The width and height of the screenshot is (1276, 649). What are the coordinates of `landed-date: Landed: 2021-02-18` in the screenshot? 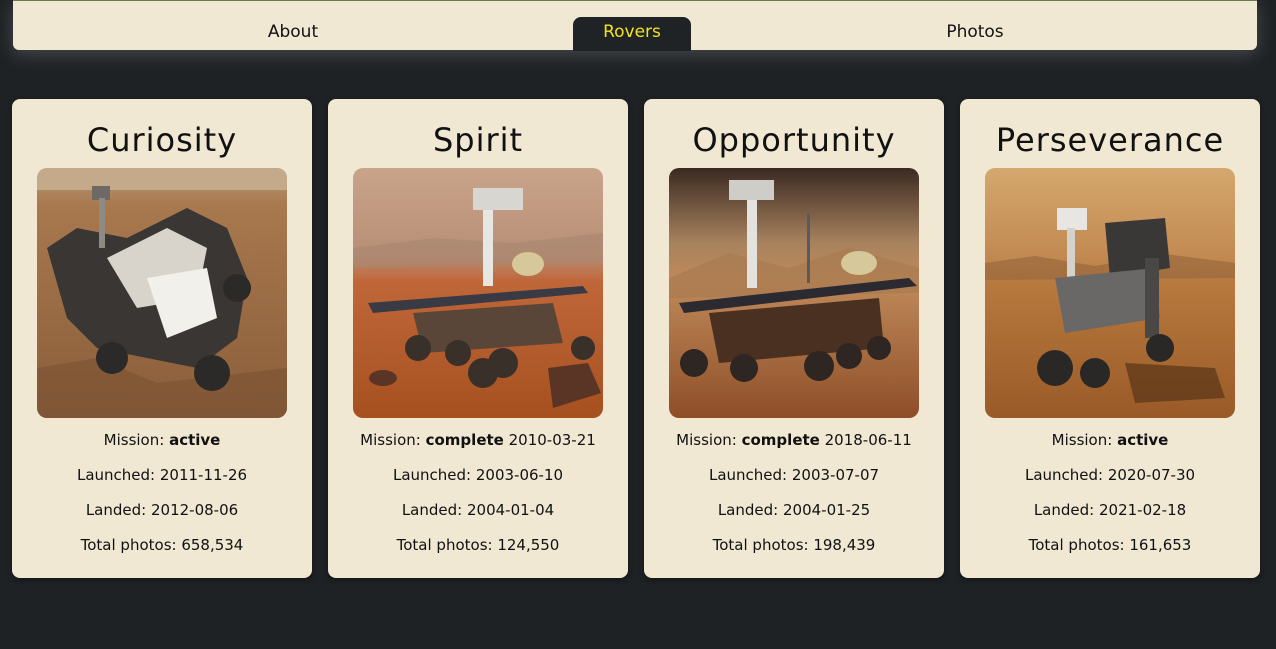 It's located at (1110, 510).